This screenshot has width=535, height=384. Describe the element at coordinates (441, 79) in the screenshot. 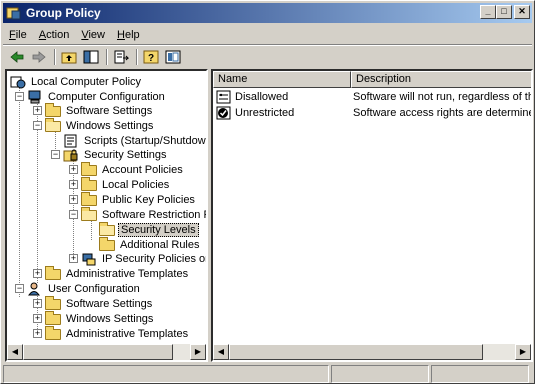

I see `column-header-description: Description` at that location.